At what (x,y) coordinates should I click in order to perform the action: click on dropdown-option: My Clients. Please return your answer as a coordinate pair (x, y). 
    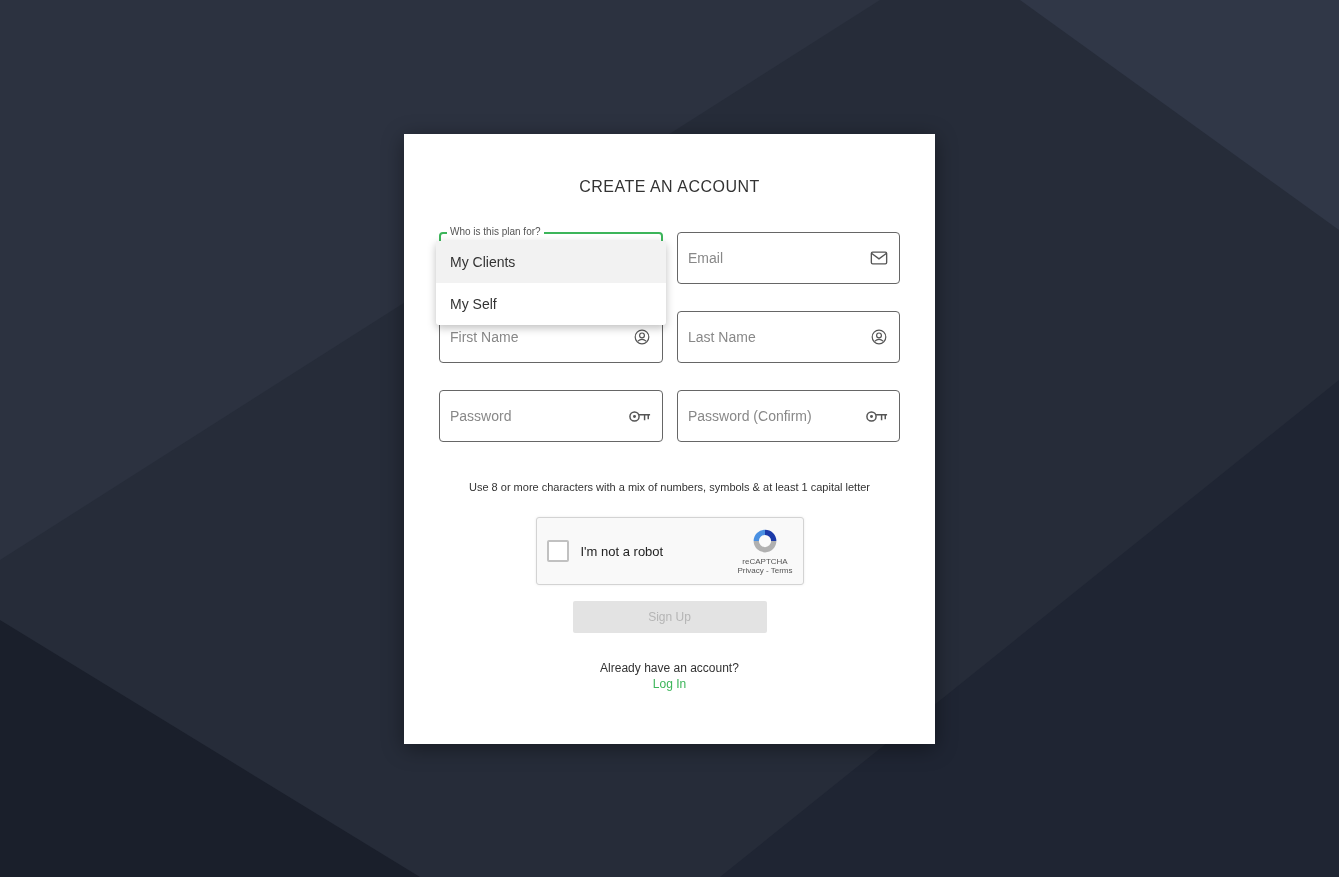
    Looking at the image, I should click on (551, 262).